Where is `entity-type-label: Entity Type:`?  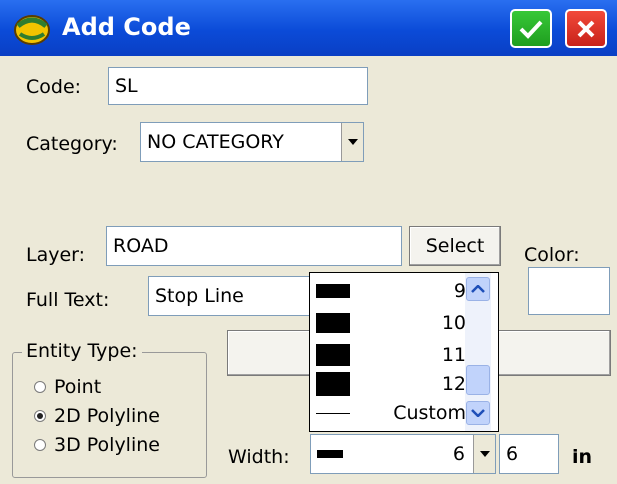
entity-type-label: Entity Type: is located at coordinates (82, 351).